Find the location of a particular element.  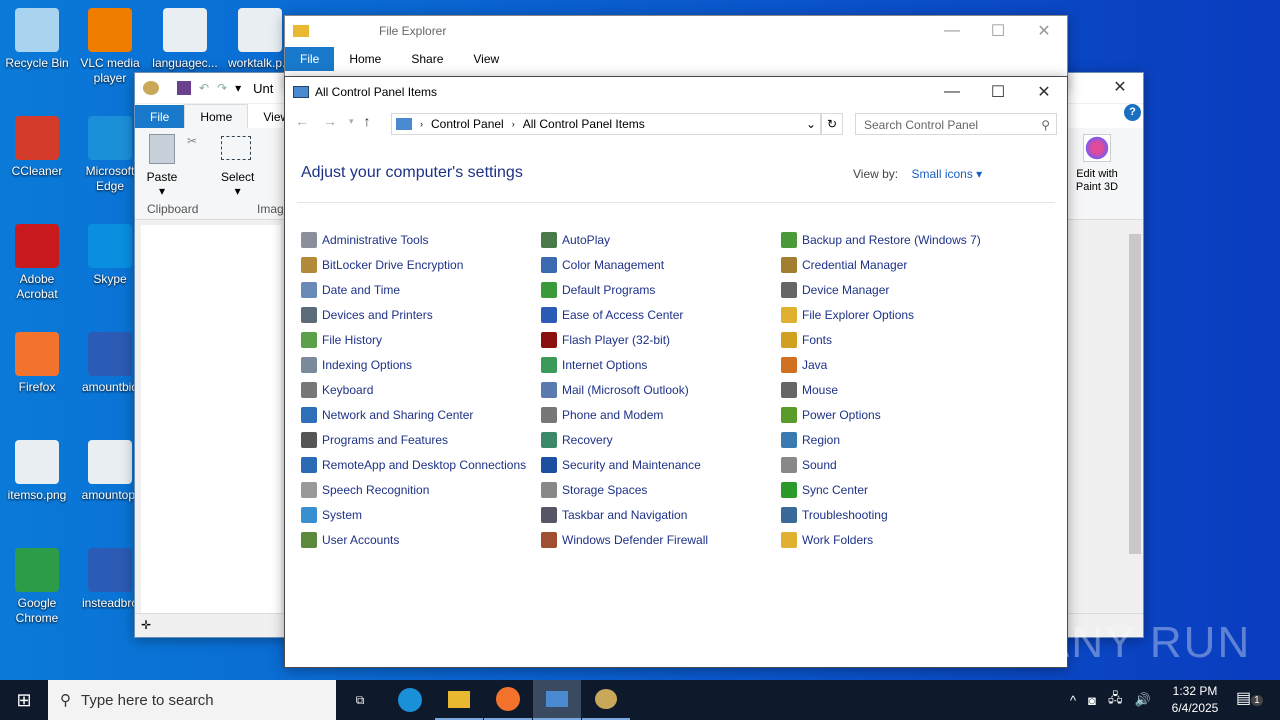

control-panel-item: Sound is located at coordinates (809, 465).